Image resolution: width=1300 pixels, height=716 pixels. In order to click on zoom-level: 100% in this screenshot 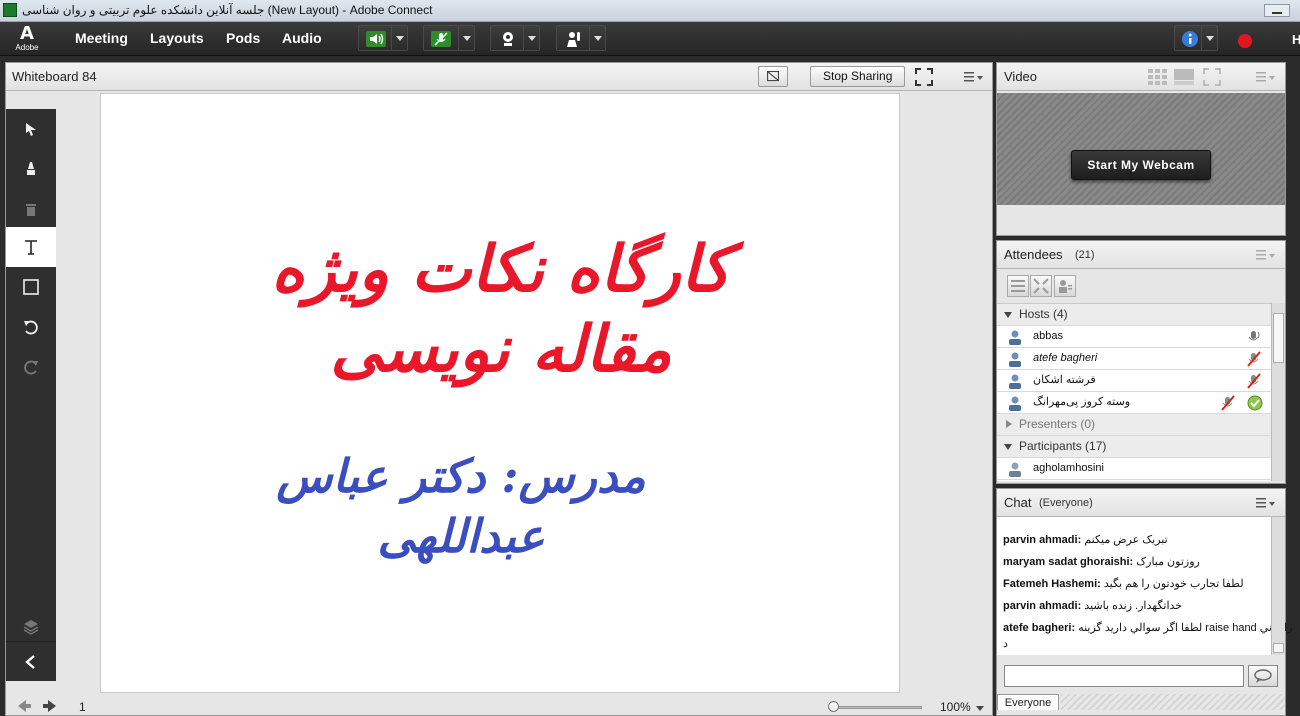, I will do `click(955, 707)`.